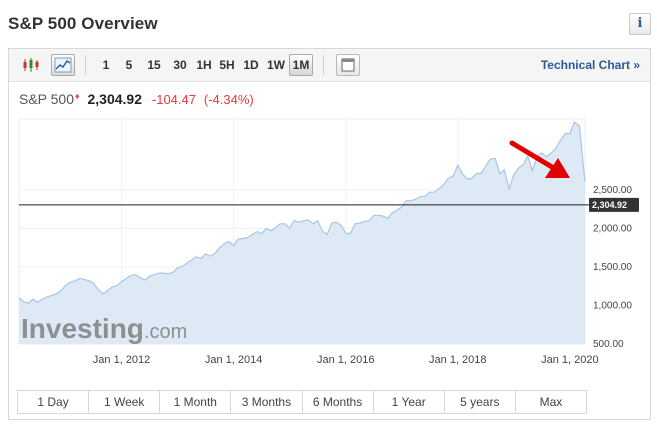  I want to click on current-price-label: 2,304.92, so click(609, 205).